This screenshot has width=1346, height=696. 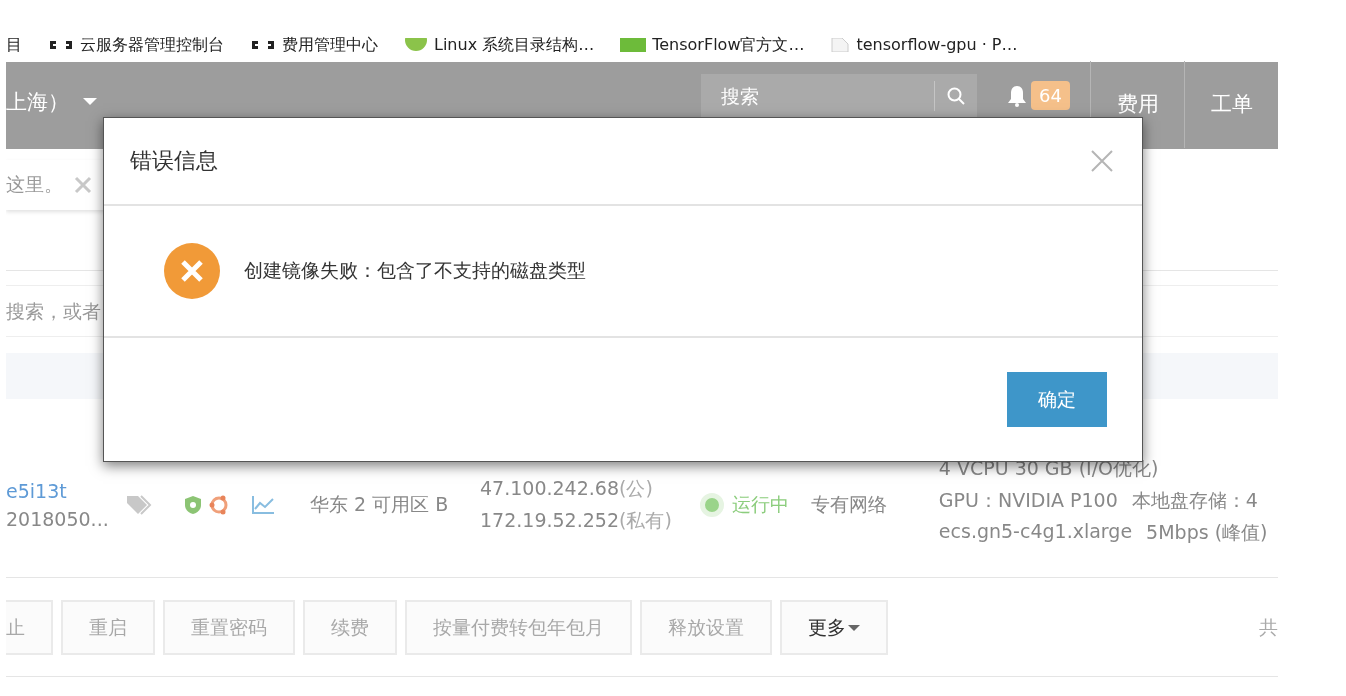 I want to click on bookmark-link: 云服务器管理控制台, so click(x=152, y=45).